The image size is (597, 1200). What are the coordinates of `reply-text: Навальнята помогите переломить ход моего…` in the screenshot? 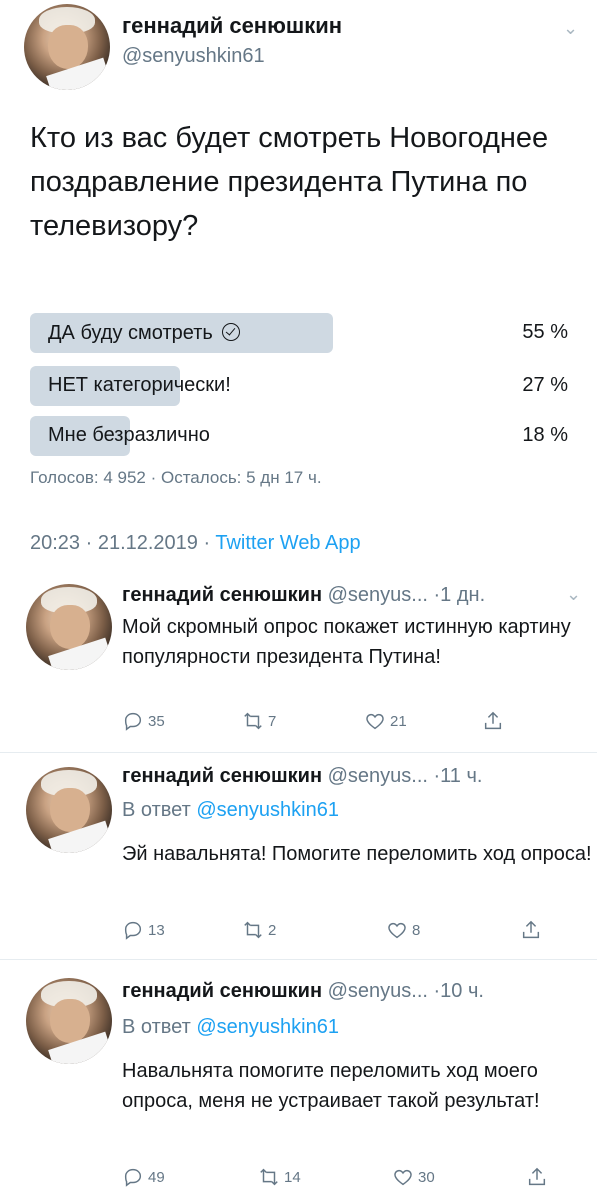 It's located at (331, 1086).